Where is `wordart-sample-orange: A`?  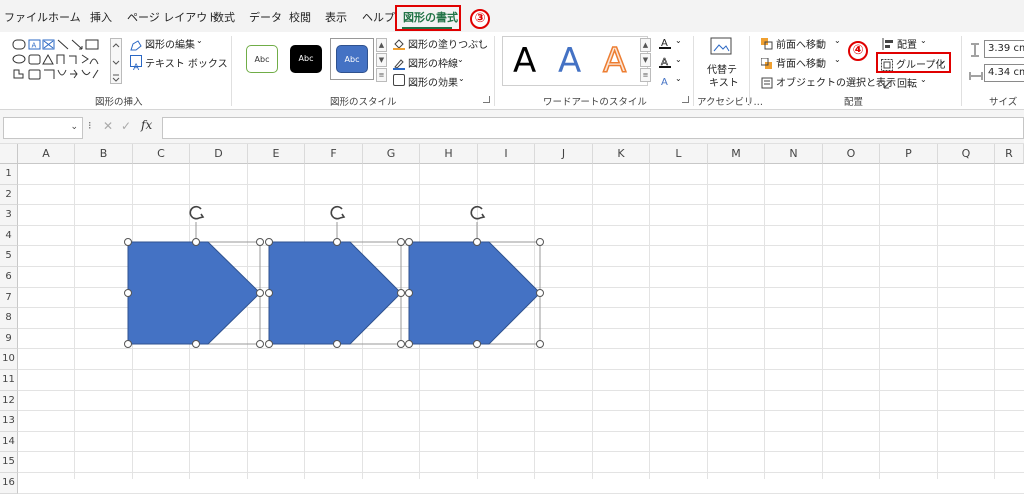
wordart-sample-orange: A is located at coordinates (614, 61).